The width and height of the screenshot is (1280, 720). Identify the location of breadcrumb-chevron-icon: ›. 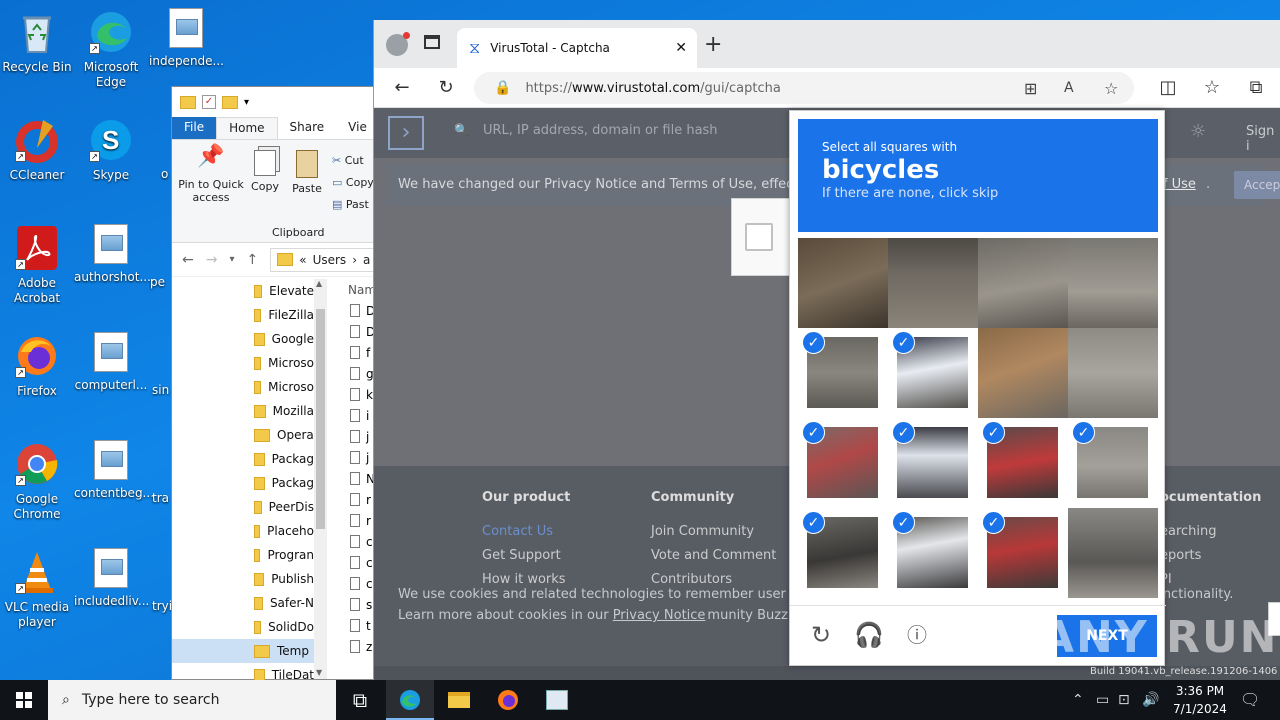
(354, 260).